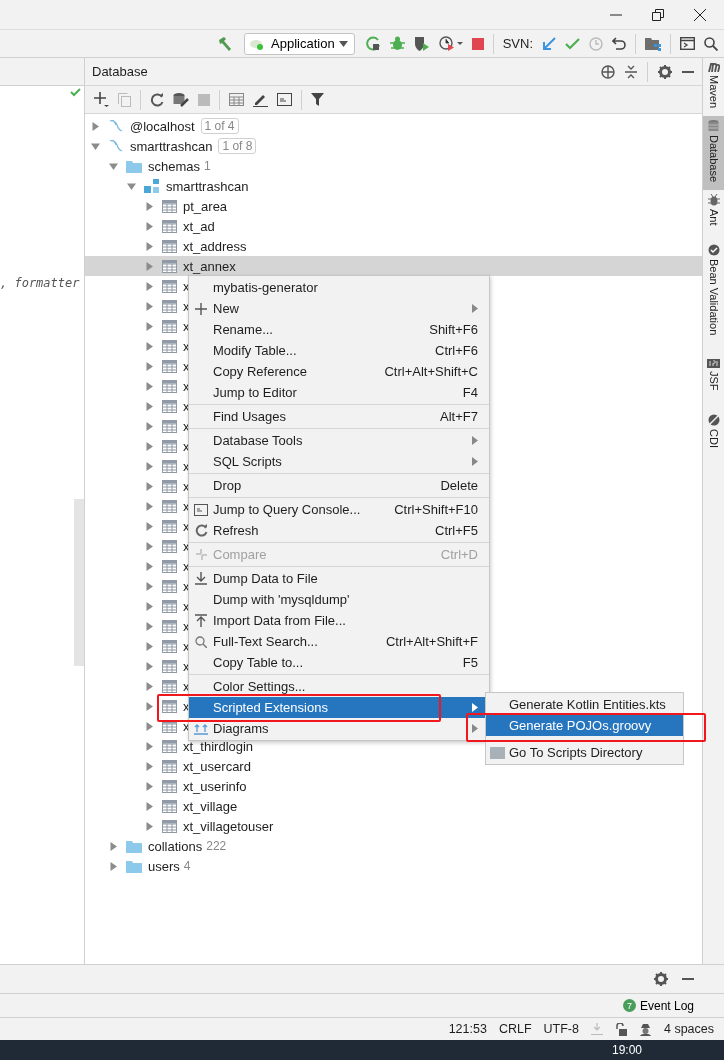  What do you see at coordinates (515, 1029) in the screenshot?
I see `line-separator: CRLF` at bounding box center [515, 1029].